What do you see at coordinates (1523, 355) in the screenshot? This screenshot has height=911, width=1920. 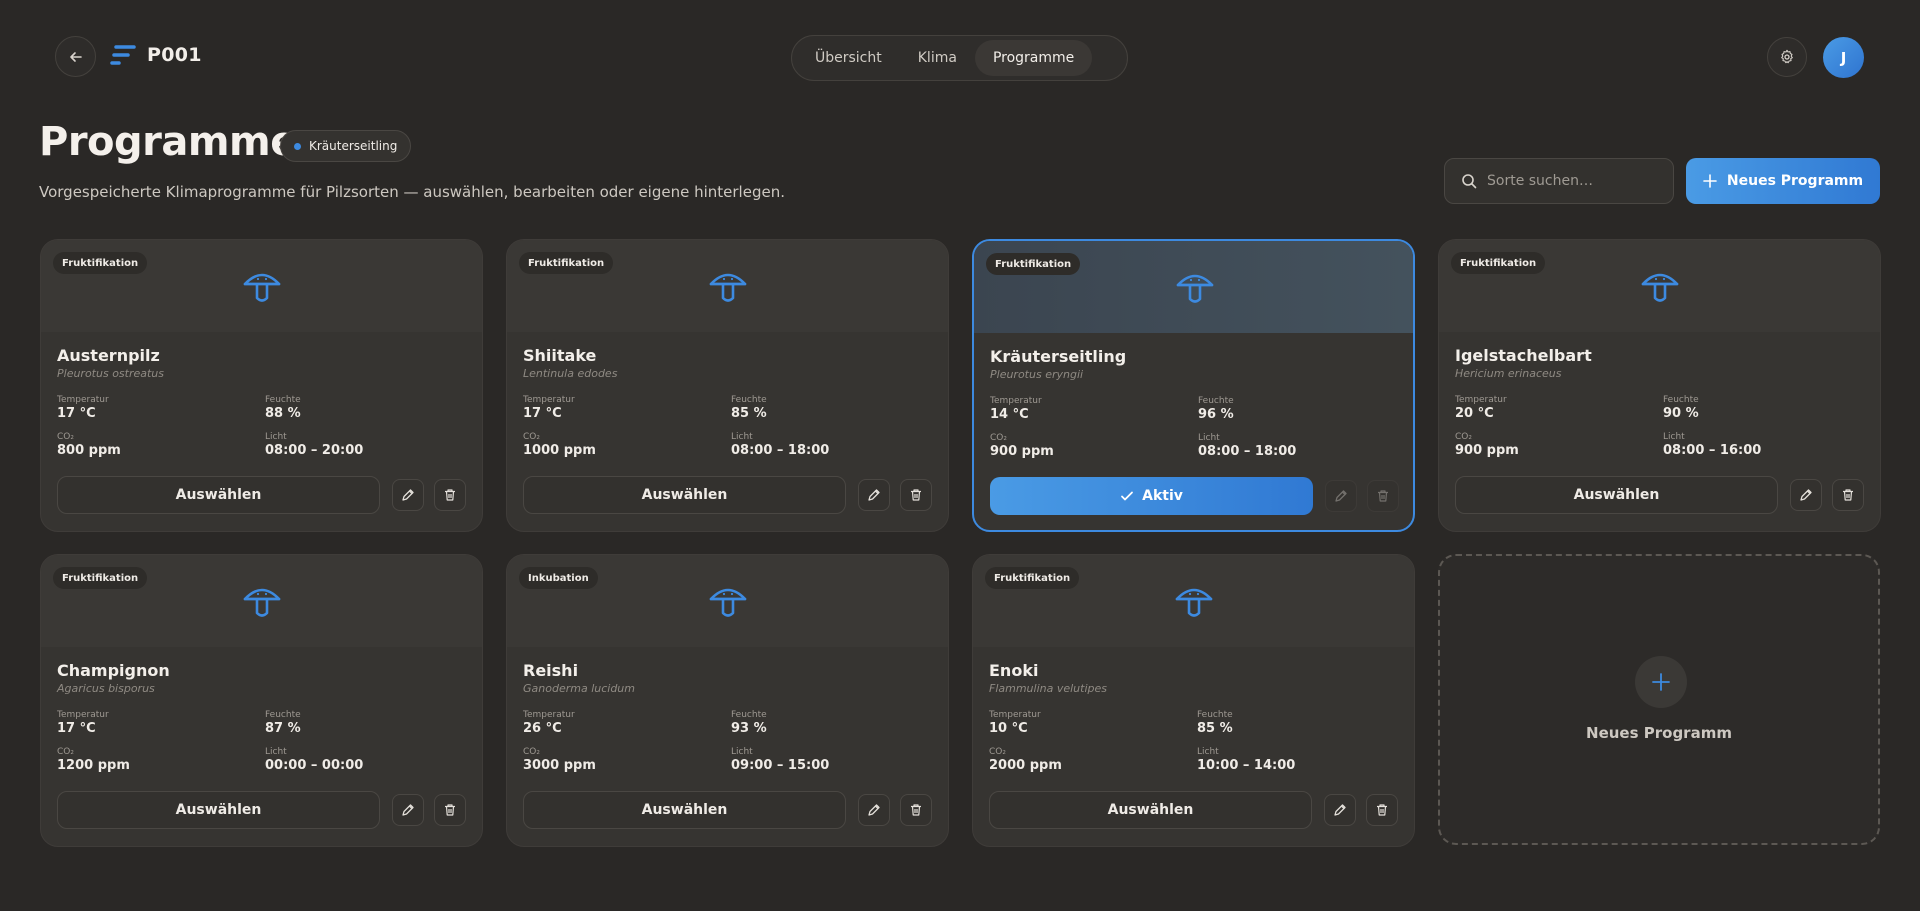 I see `program-name: Igelstachelbart` at bounding box center [1523, 355].